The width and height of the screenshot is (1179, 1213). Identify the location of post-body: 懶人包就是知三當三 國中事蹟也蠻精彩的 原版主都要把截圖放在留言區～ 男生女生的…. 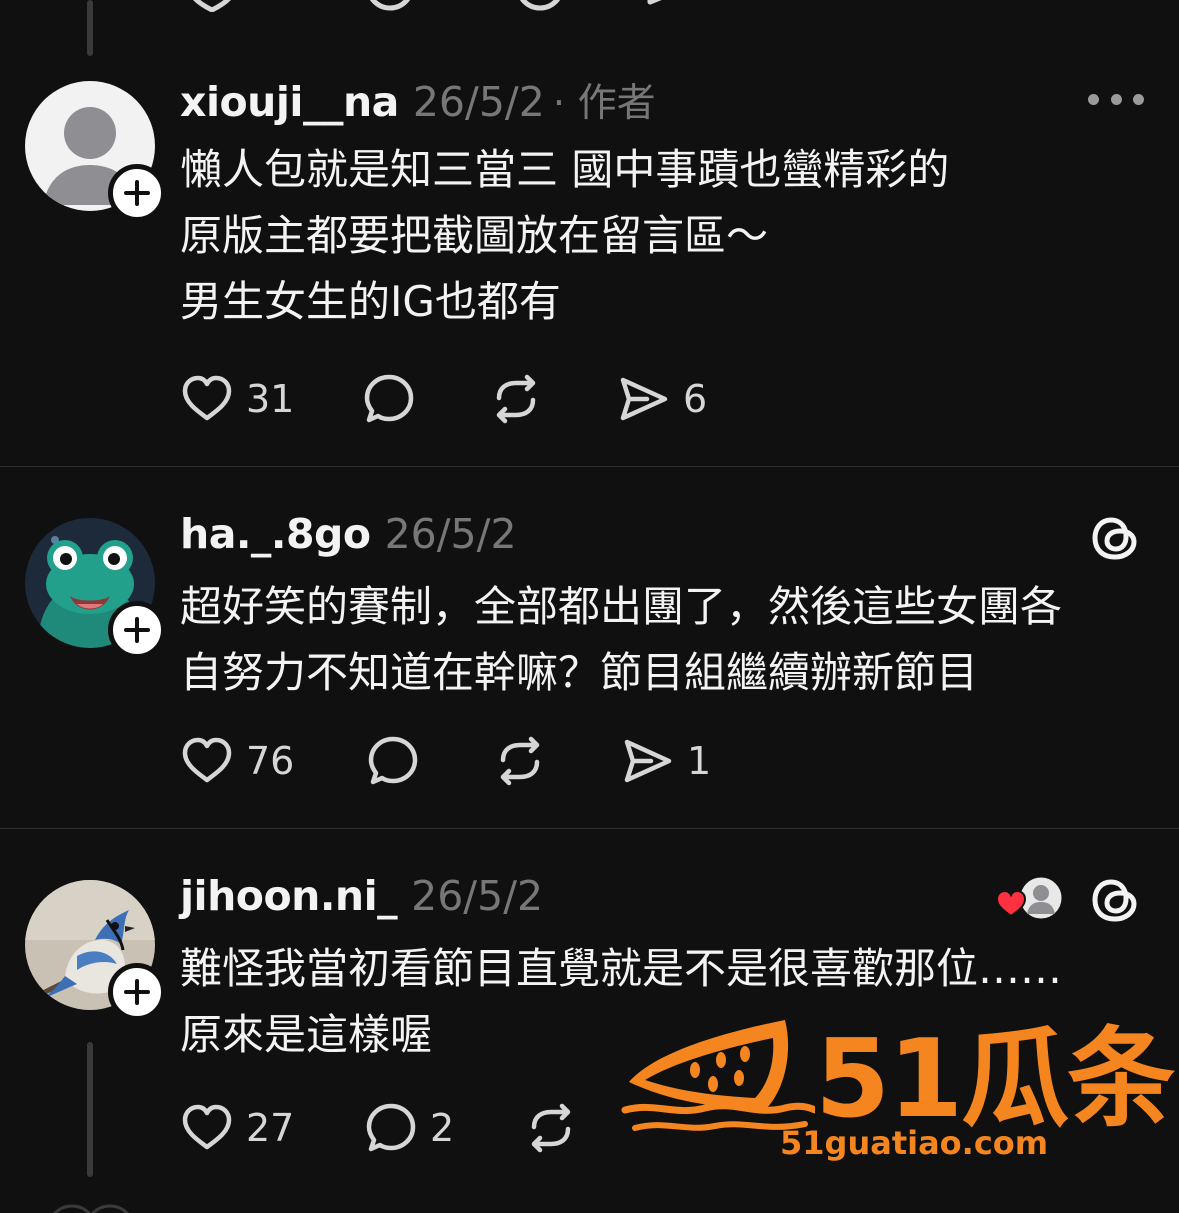
(665, 236).